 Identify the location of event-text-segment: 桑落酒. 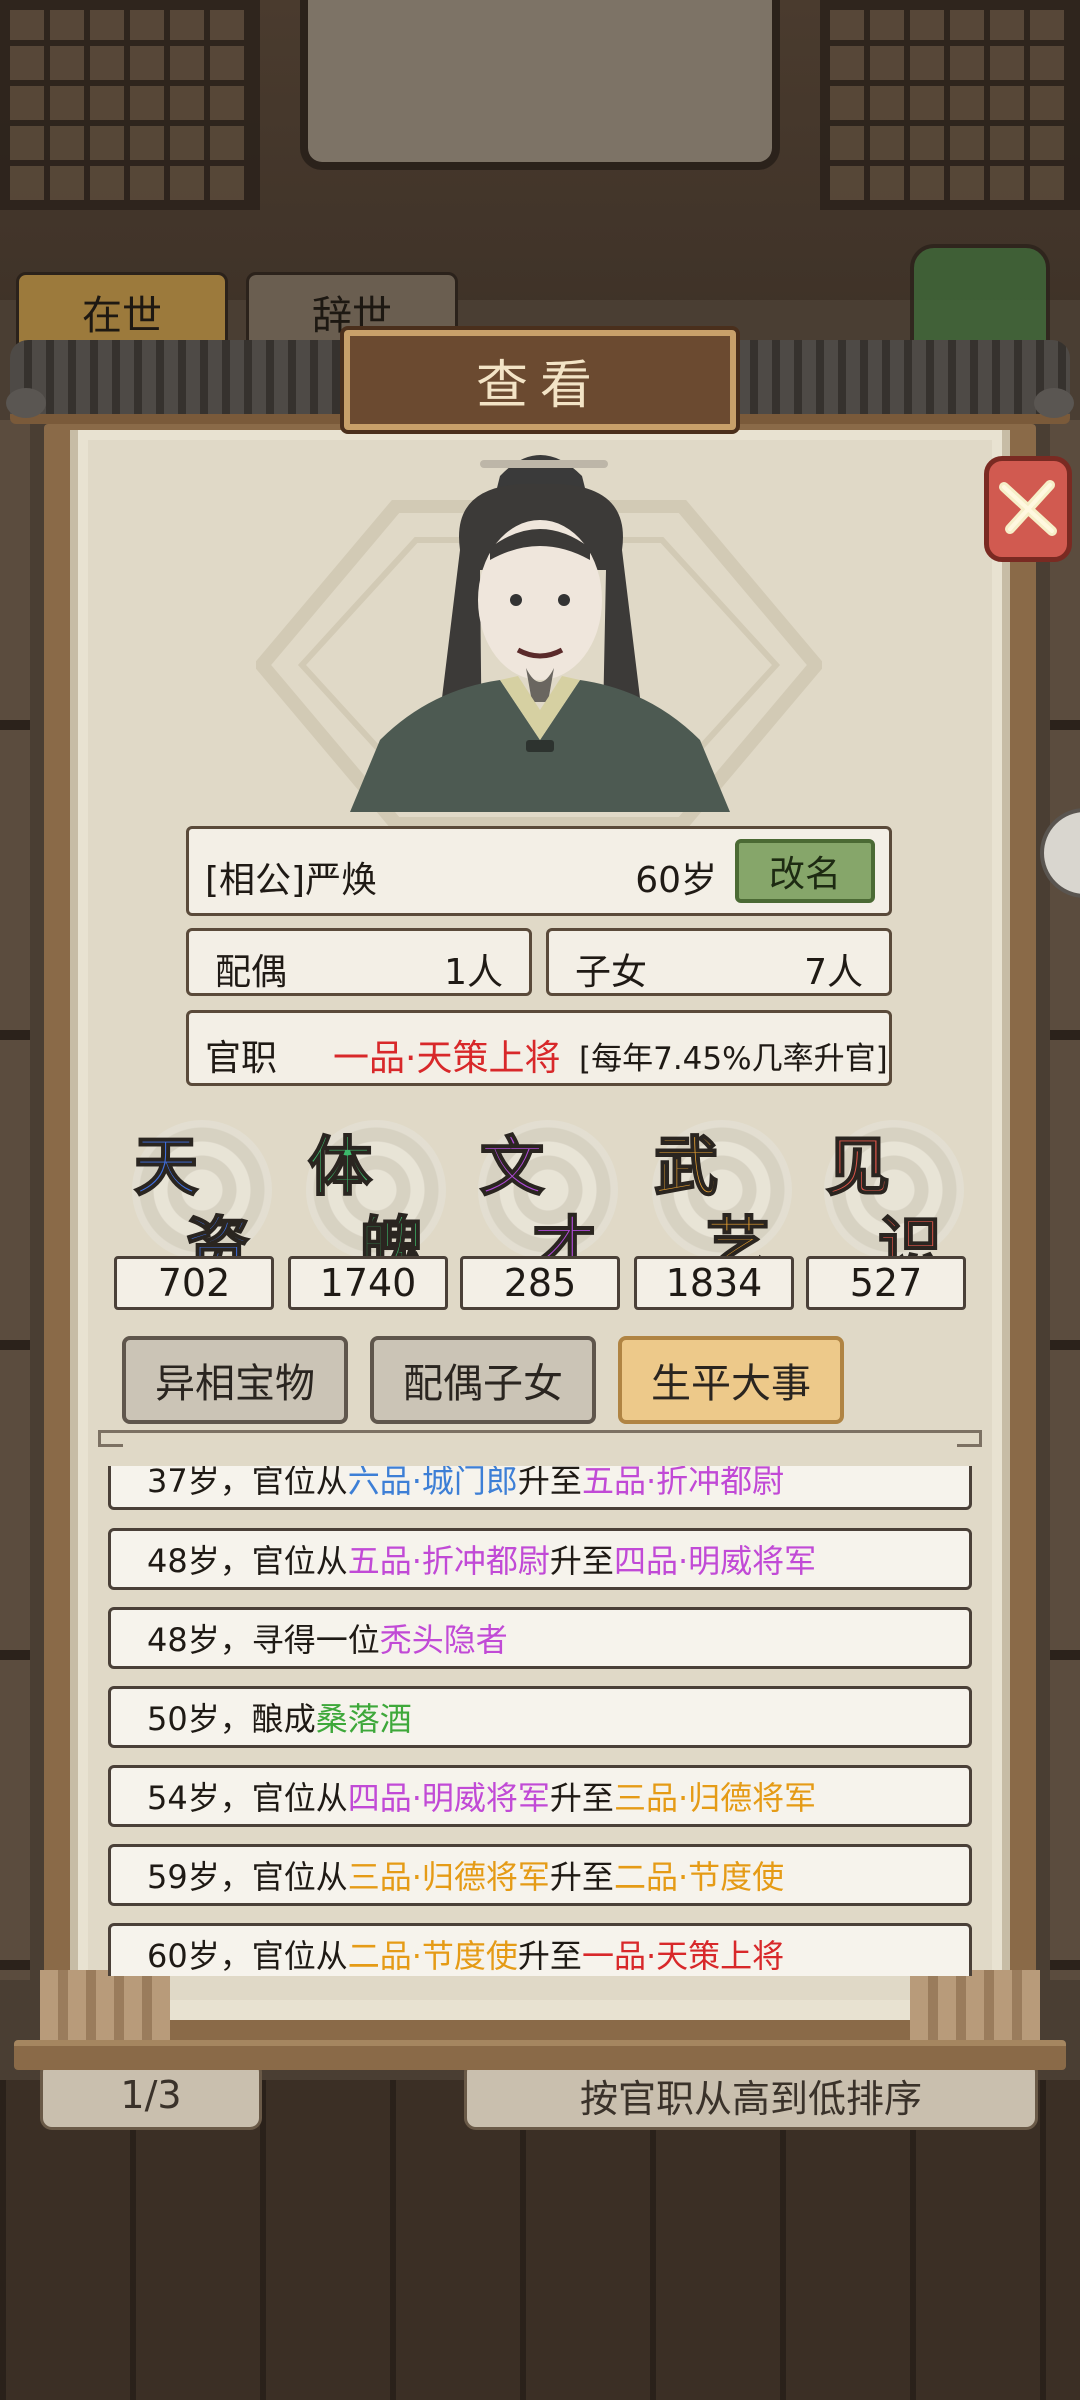
(363, 1719).